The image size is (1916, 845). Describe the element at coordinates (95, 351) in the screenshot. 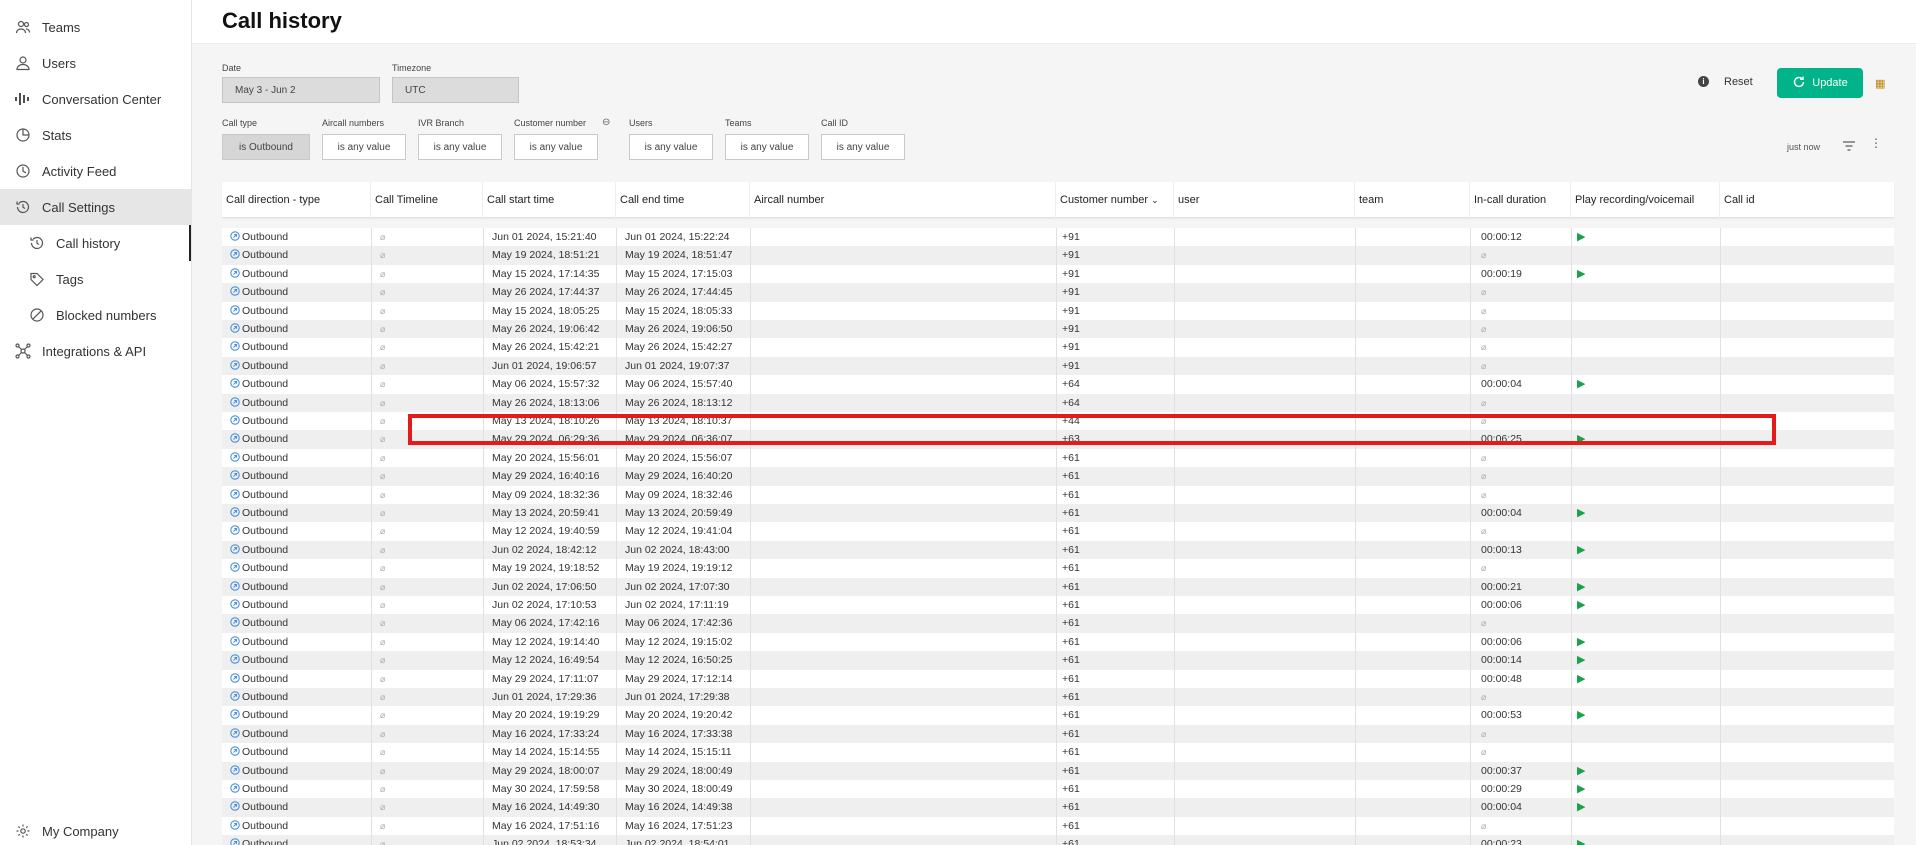

I see `sidebar-item-integrations: Integrations & API` at that location.